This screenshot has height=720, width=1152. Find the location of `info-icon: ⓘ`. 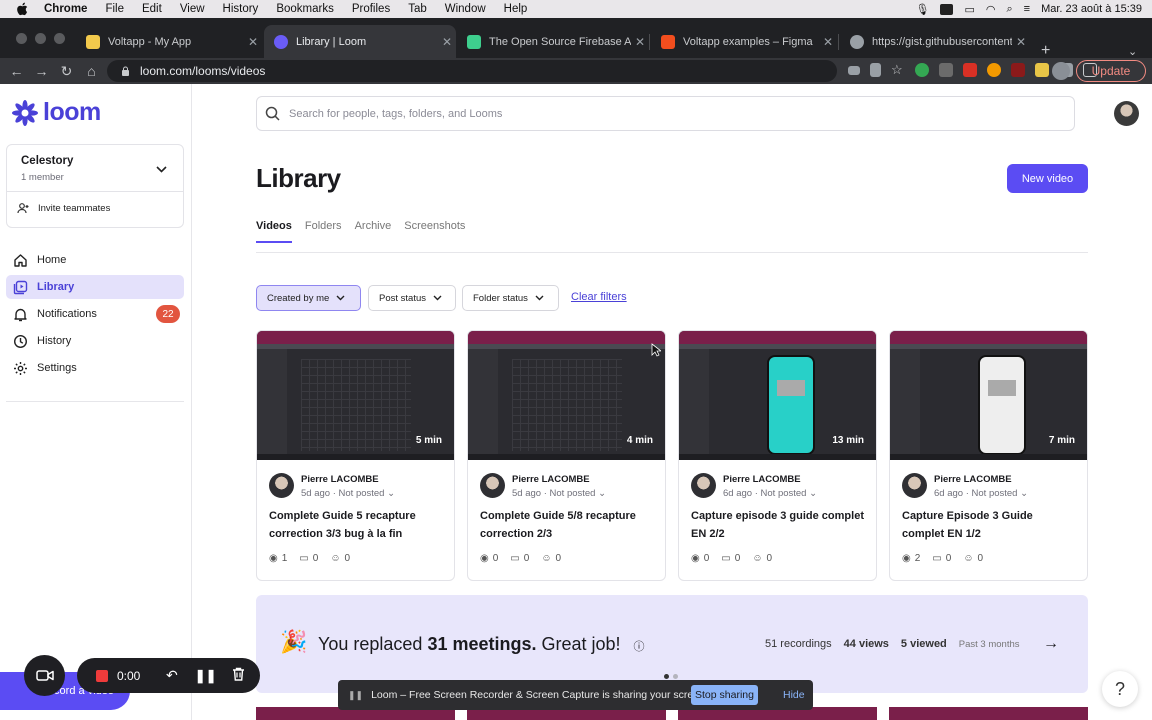

info-icon: ⓘ is located at coordinates (639, 647).